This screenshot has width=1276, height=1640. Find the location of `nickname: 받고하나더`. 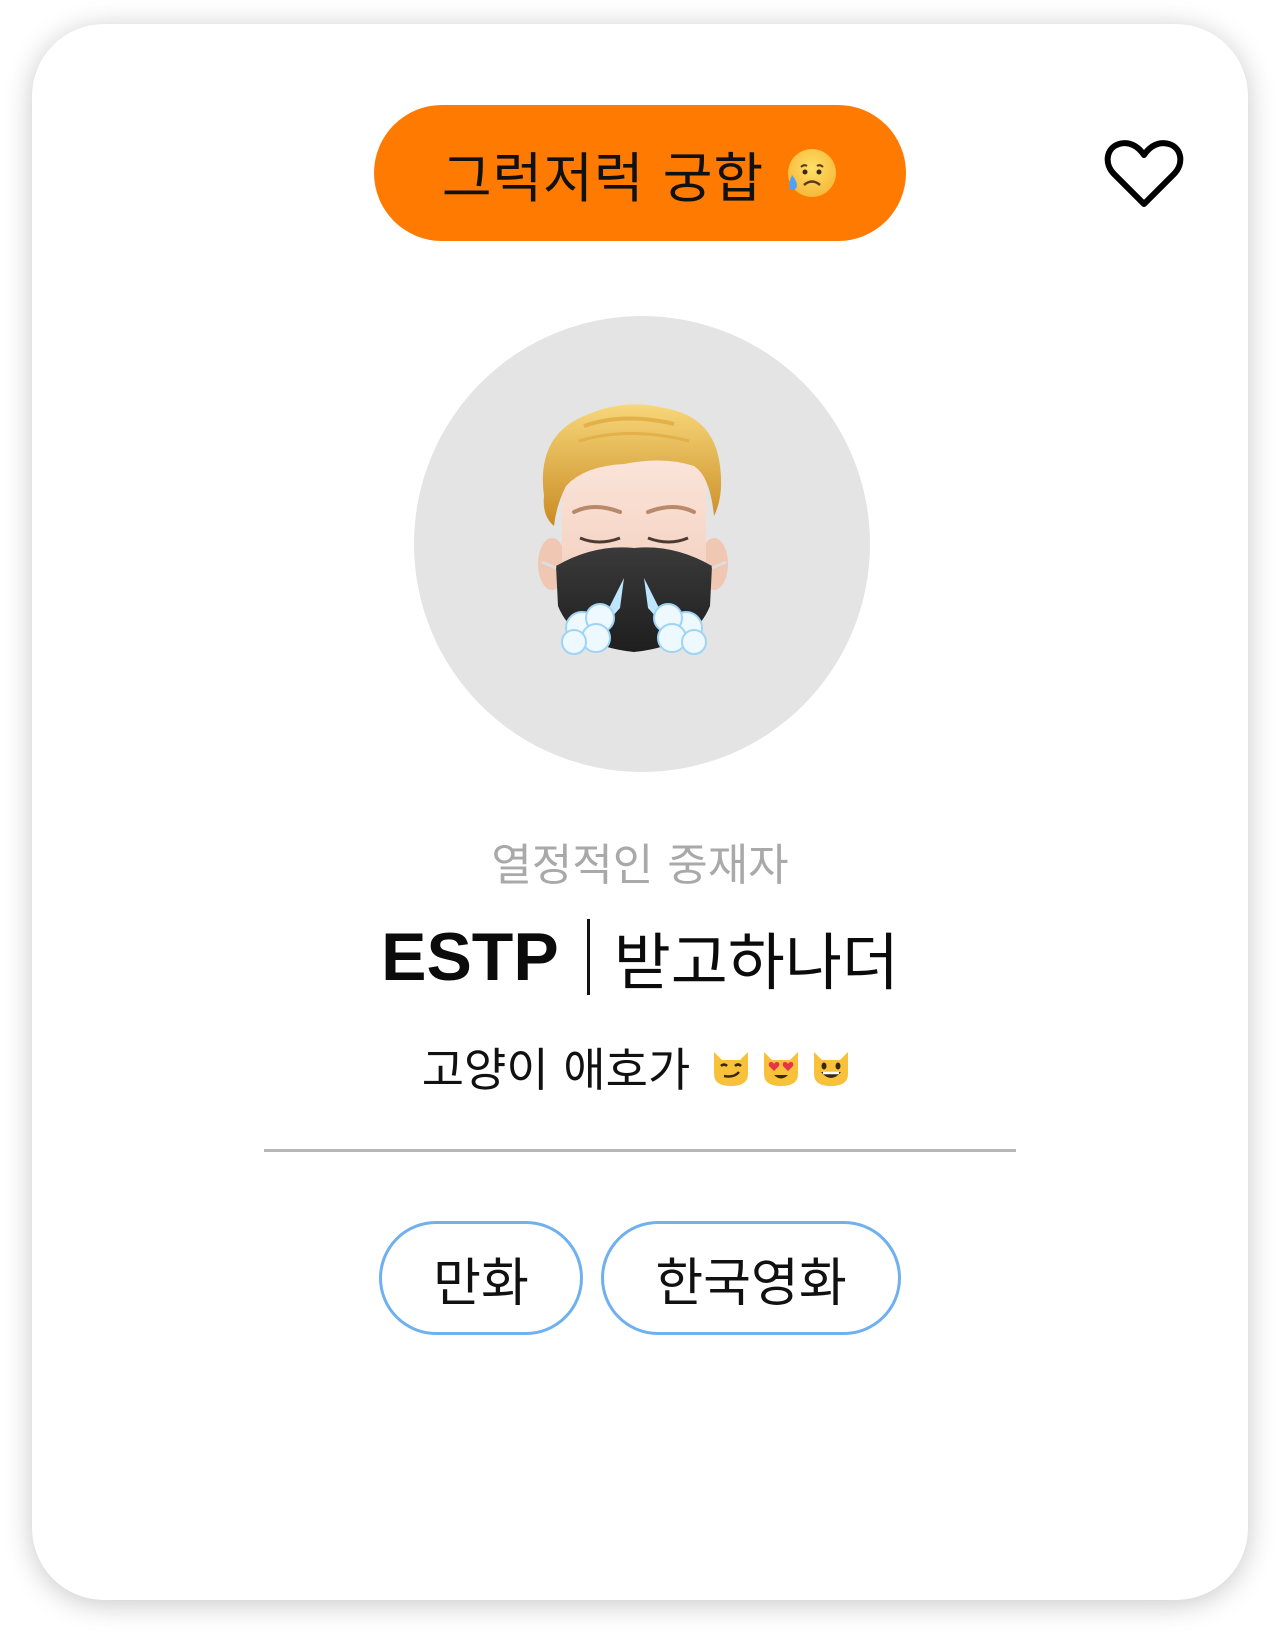

nickname: 받고하나더 is located at coordinates (756, 962).